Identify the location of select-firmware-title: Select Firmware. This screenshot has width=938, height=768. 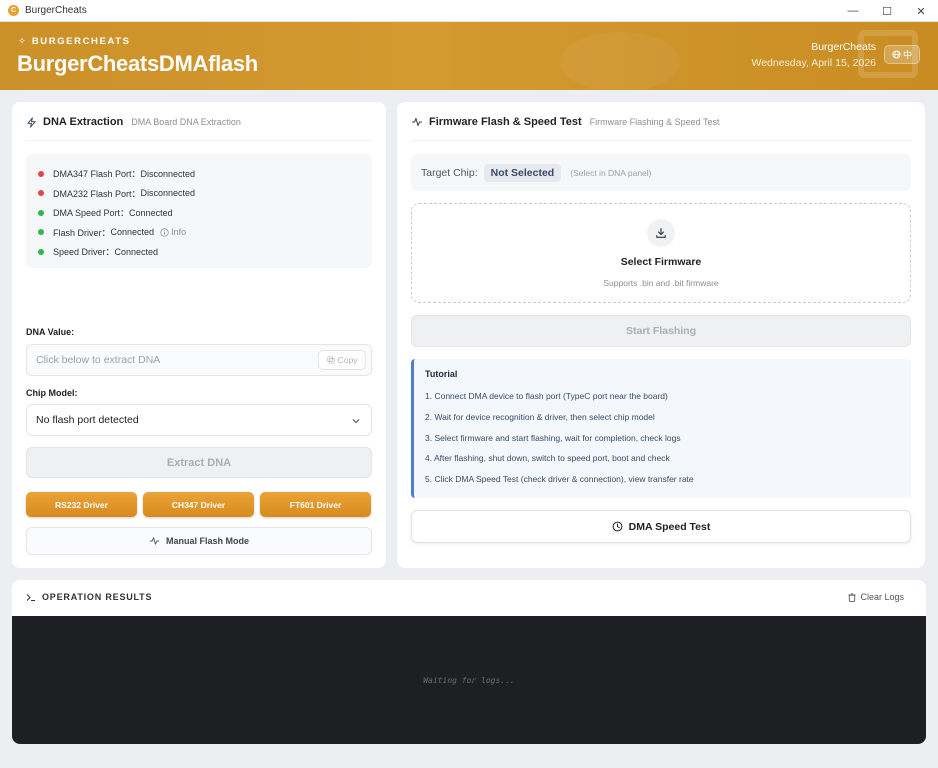
(661, 262).